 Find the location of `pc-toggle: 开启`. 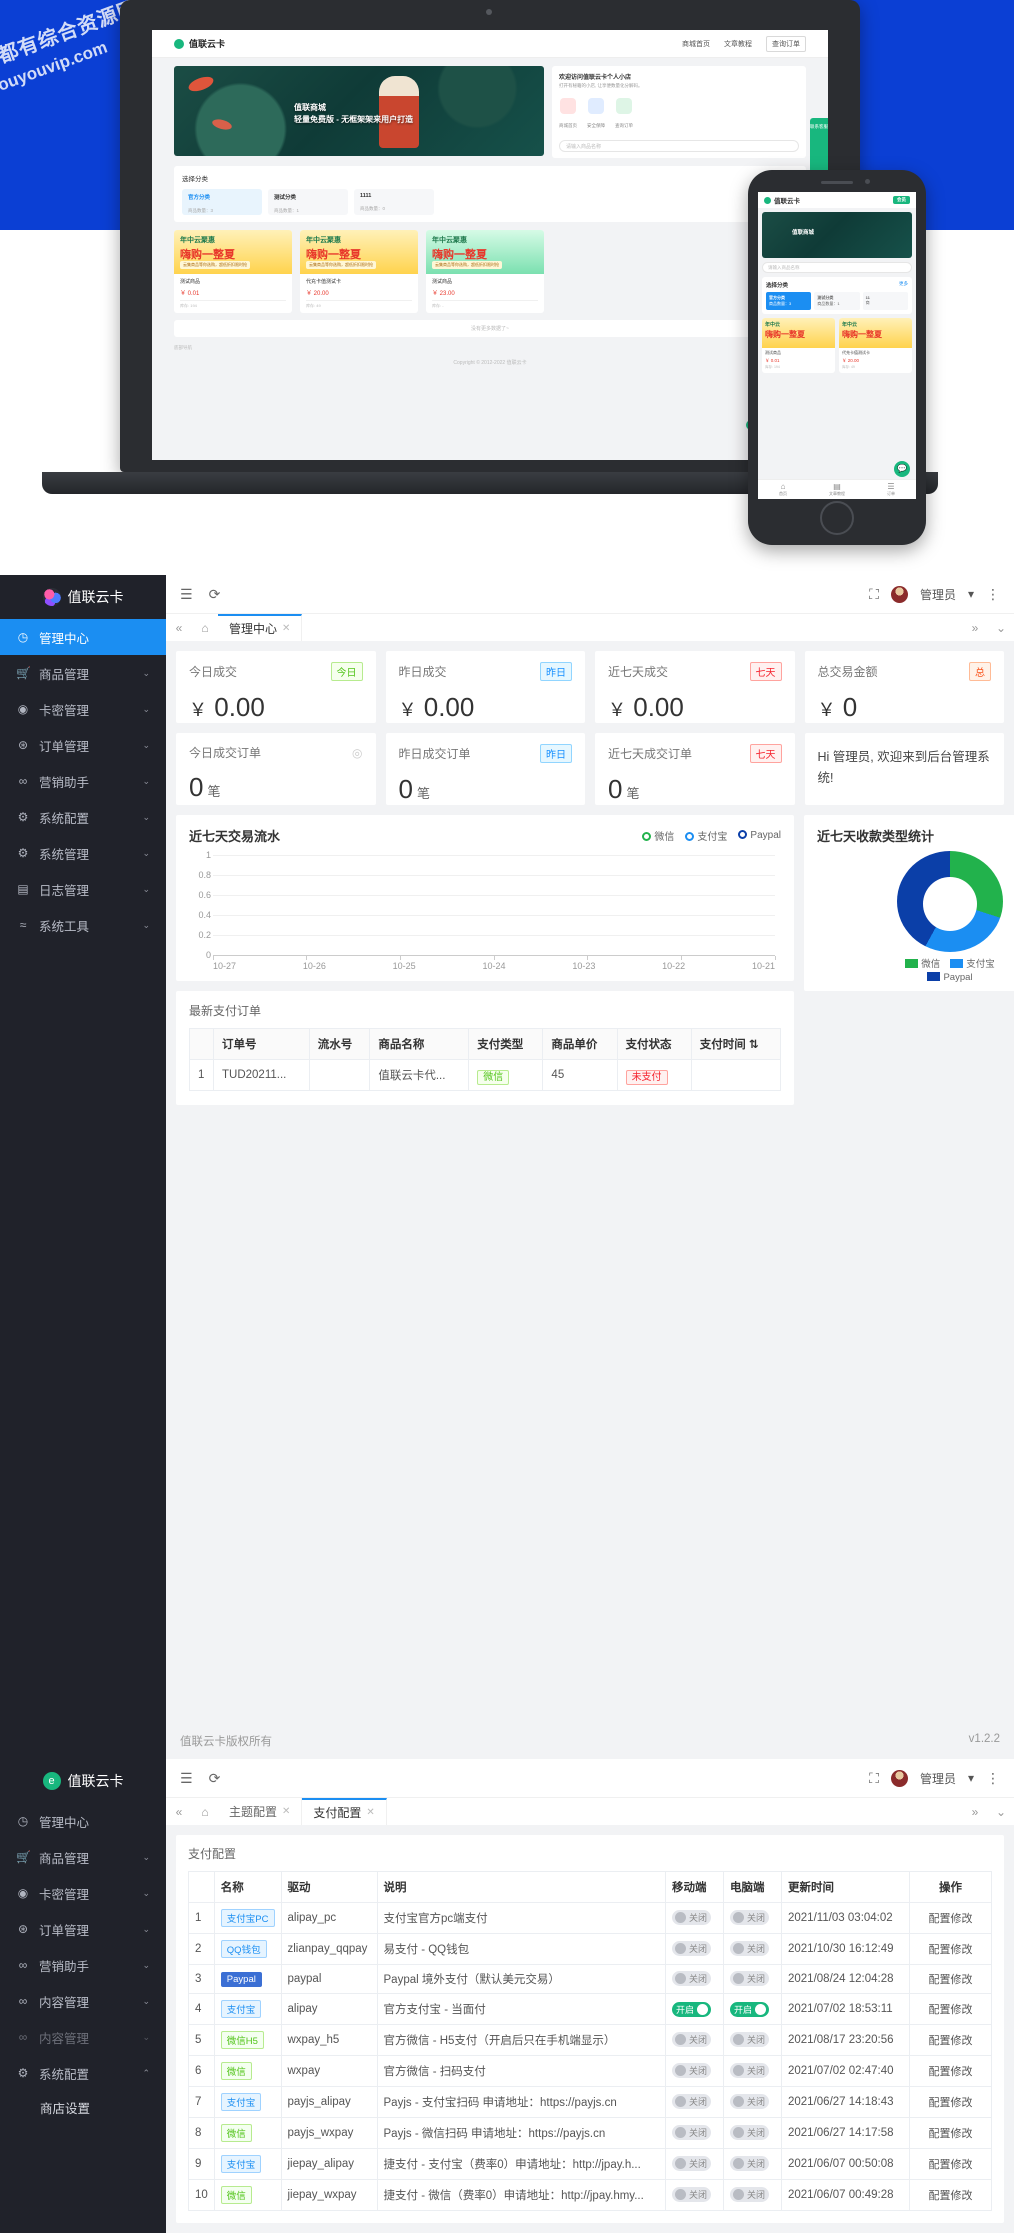

pc-toggle: 开启 is located at coordinates (750, 2009).